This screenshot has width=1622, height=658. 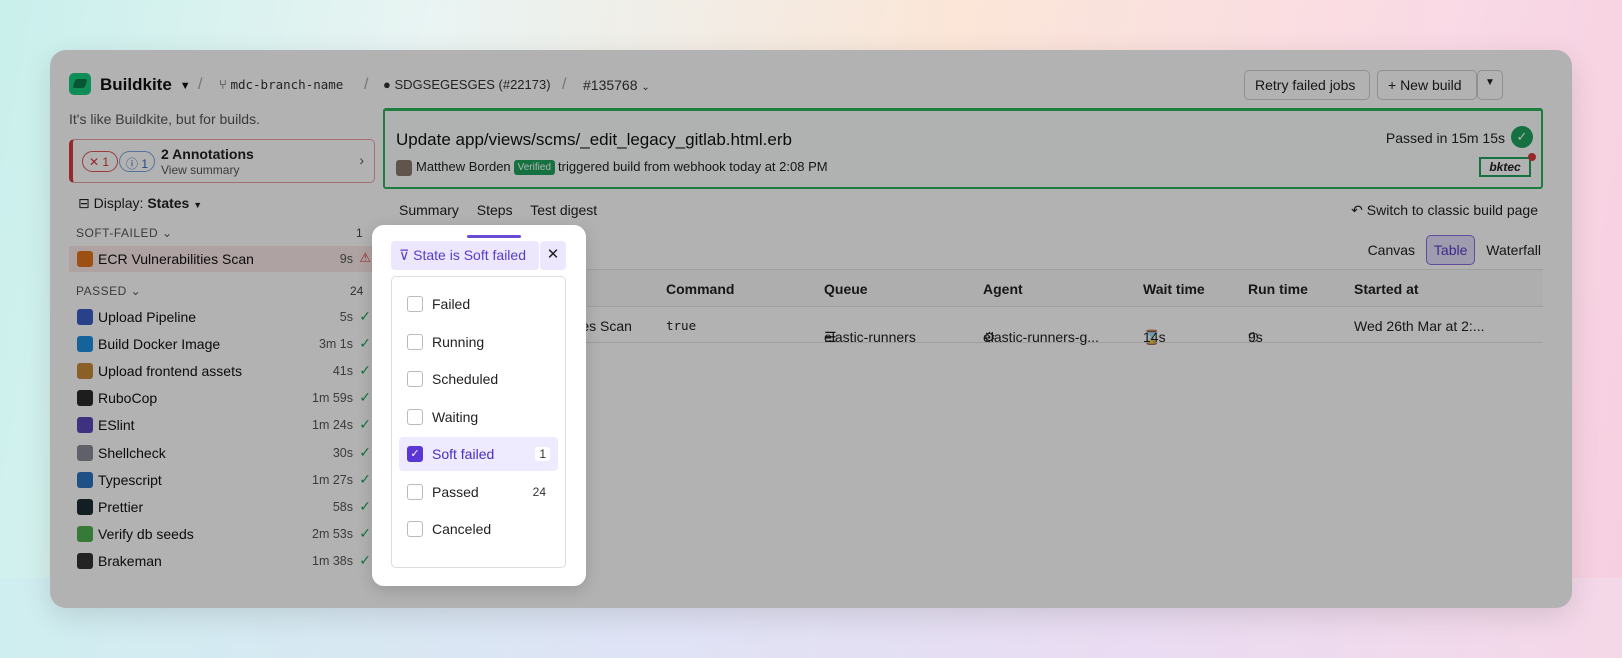 I want to click on filter-option: ✓ Soft failed 1, so click(x=478, y=454).